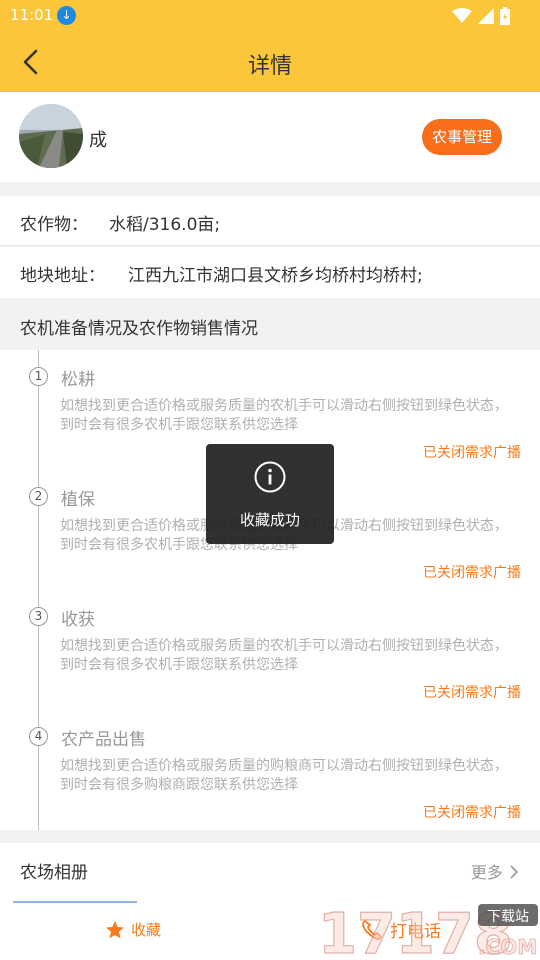  I want to click on download-arrow-icon: ↓, so click(66, 15).